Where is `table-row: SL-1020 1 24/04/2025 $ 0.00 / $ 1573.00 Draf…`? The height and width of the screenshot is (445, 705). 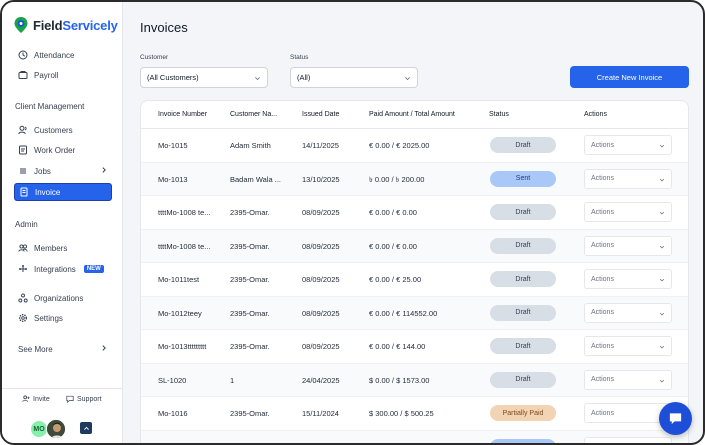
table-row: SL-1020 1 24/04/2025 $ 0.00 / $ 1573.00 Draf… is located at coordinates (414, 380).